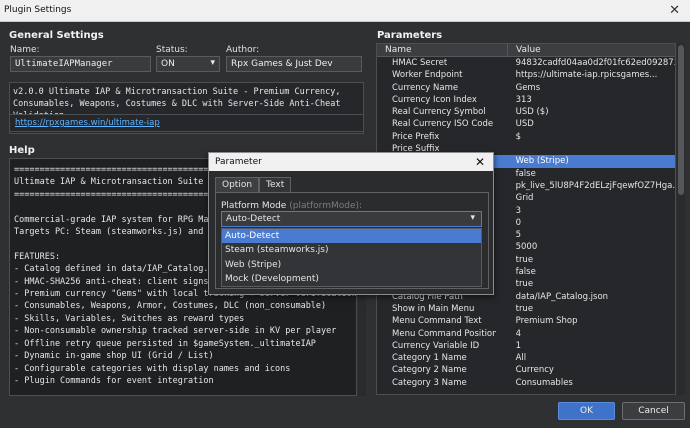 This screenshot has height=428, width=690. Describe the element at coordinates (168, 64) in the screenshot. I see `status-value: ON` at that location.